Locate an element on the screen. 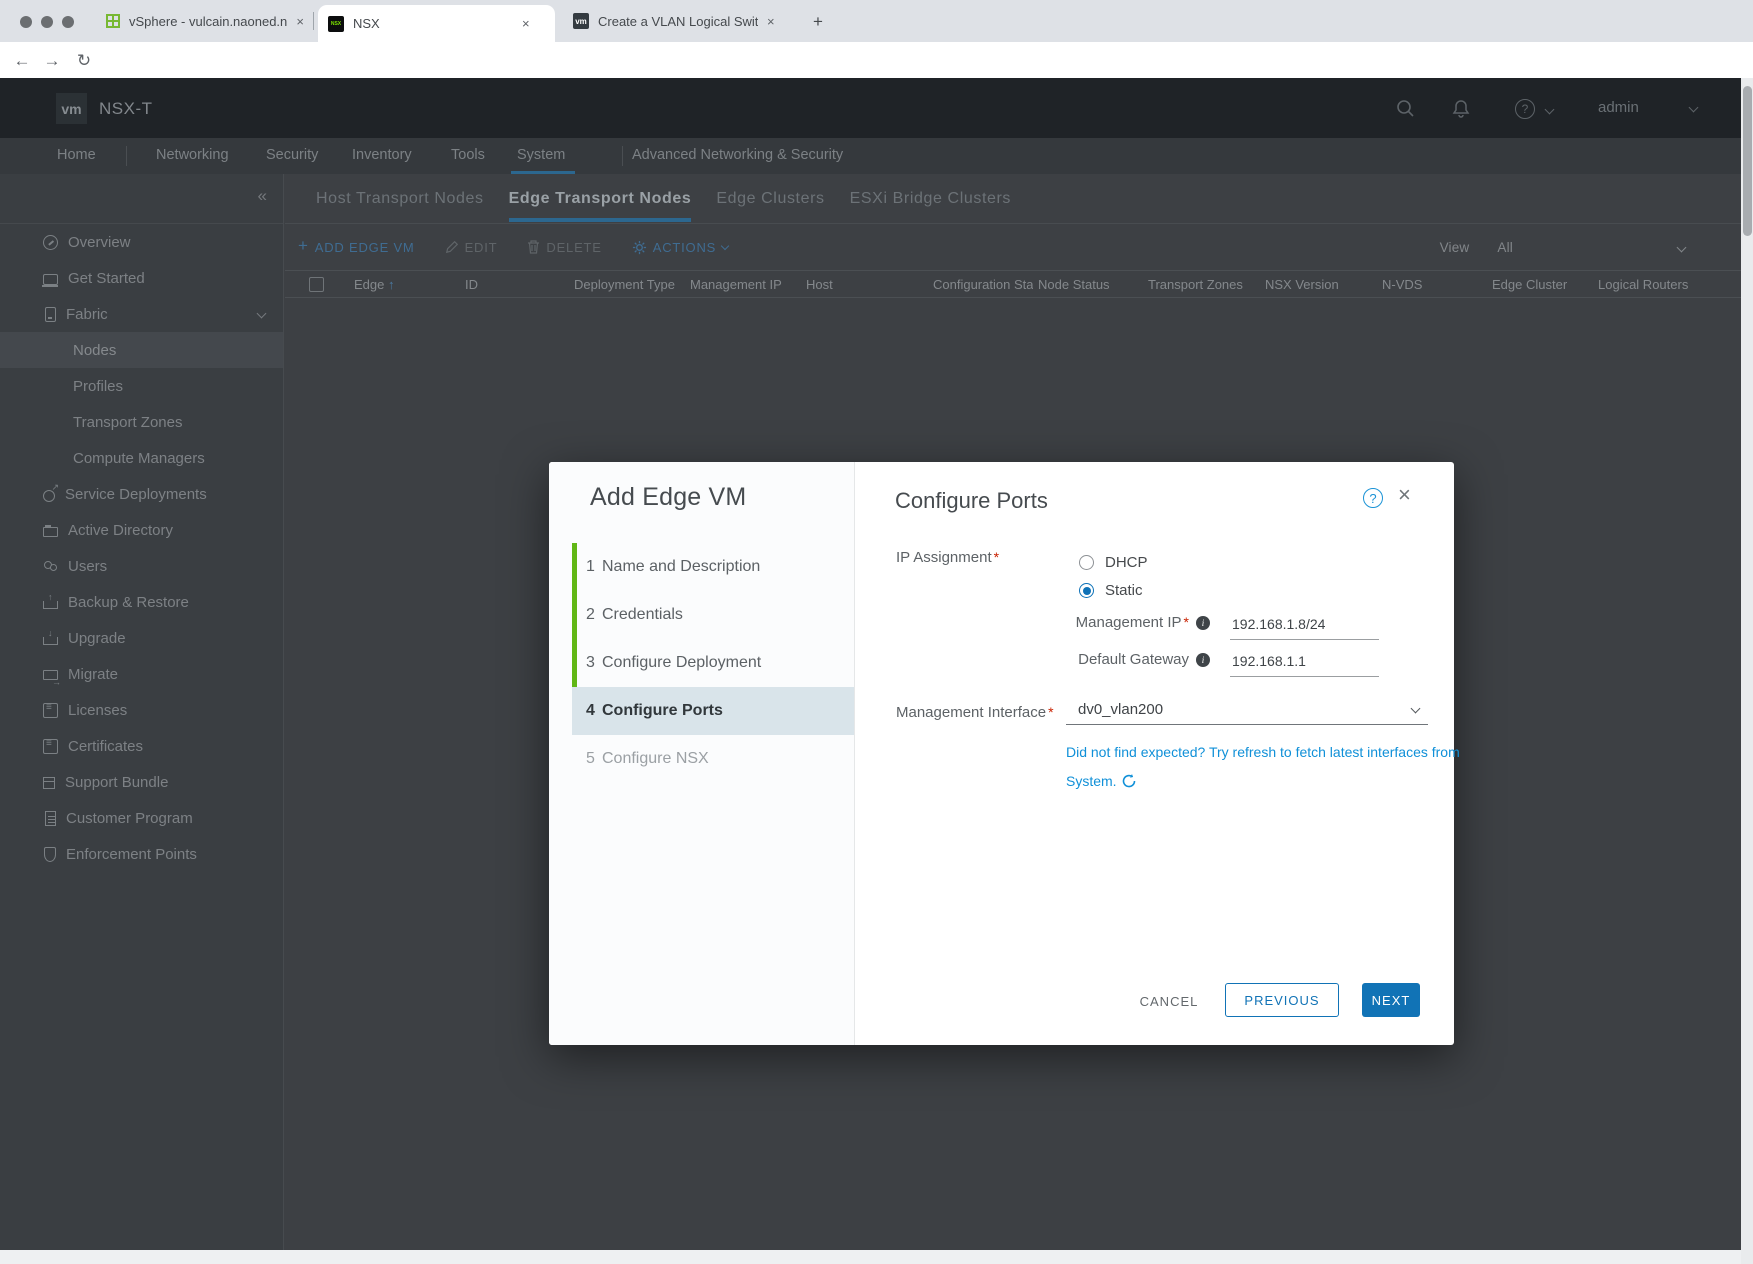 Image resolution: width=1753 pixels, height=1264 pixels. browser-tab-vlan-switch: vm Create a VLAN Logical Switch | × is located at coordinates (678, 21).